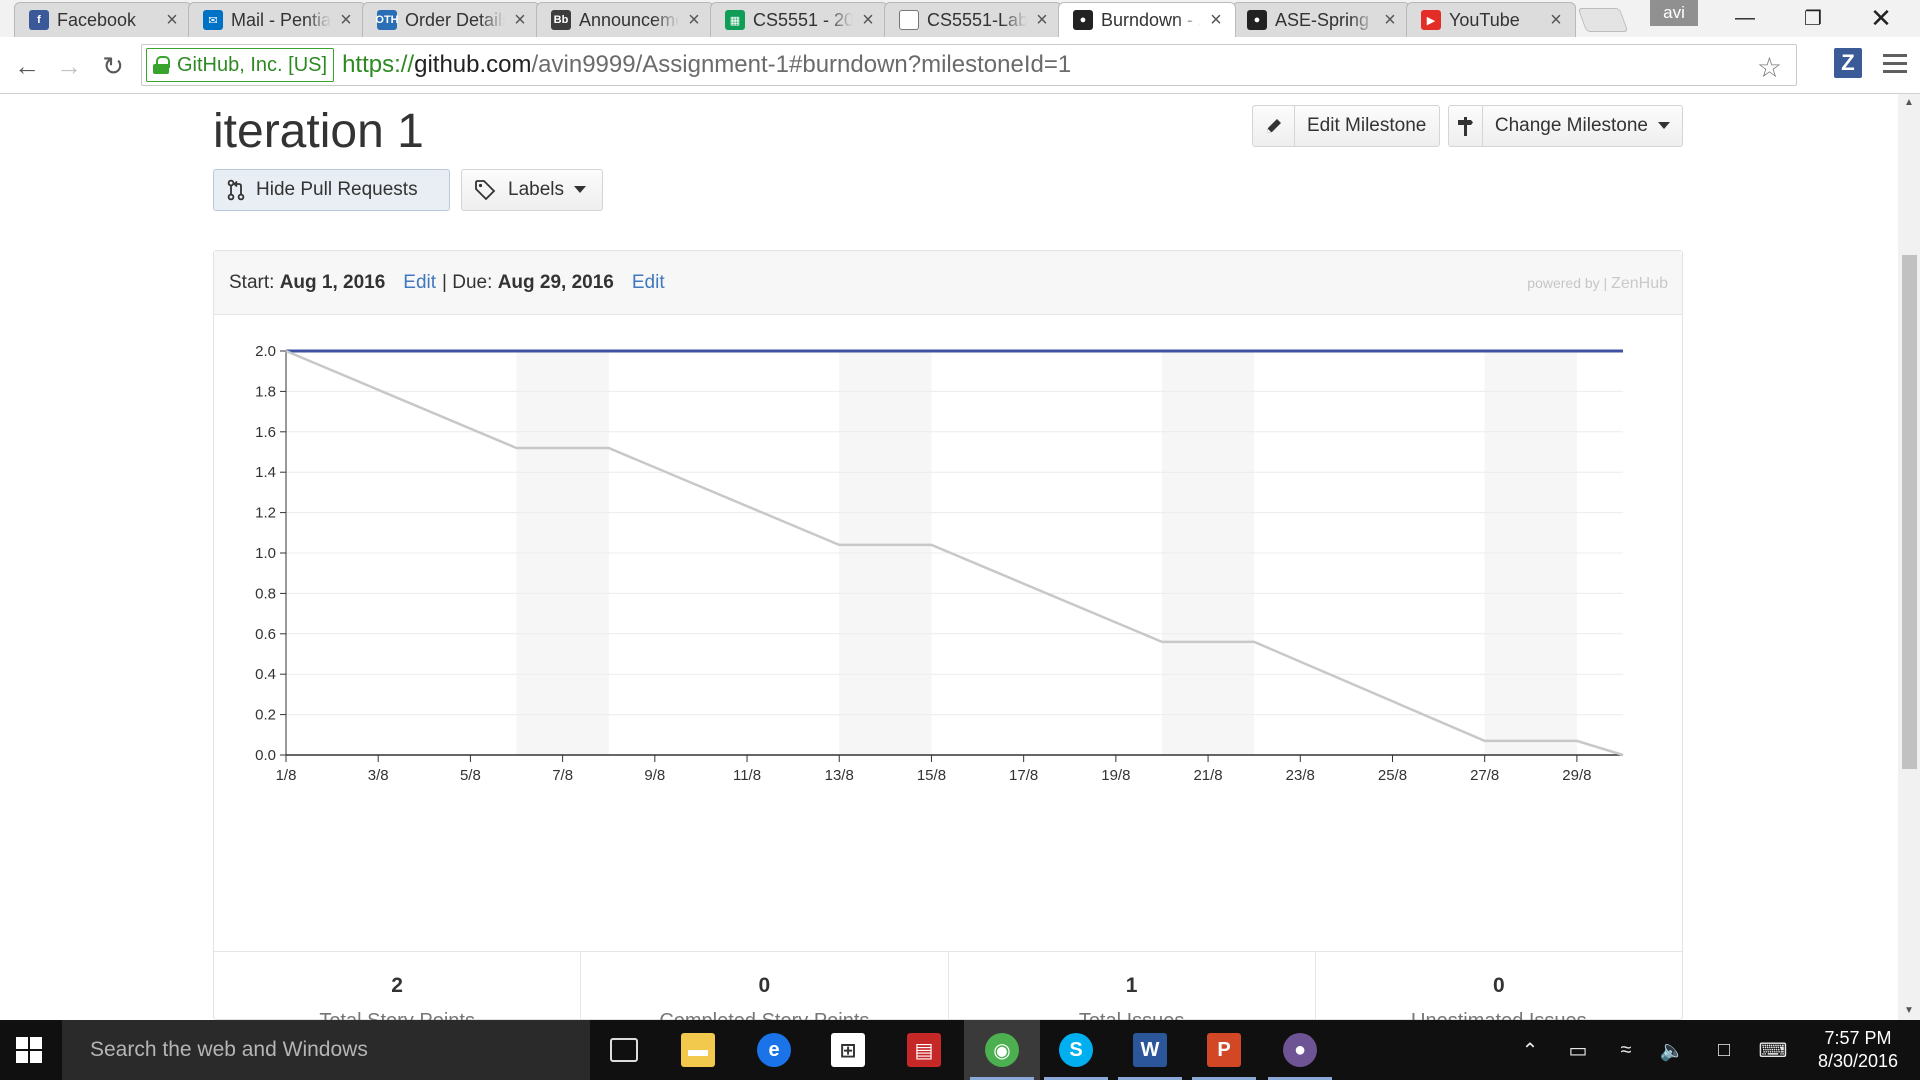  Describe the element at coordinates (1392, 775) in the screenshot. I see `x-tick-label: 25/8` at that location.